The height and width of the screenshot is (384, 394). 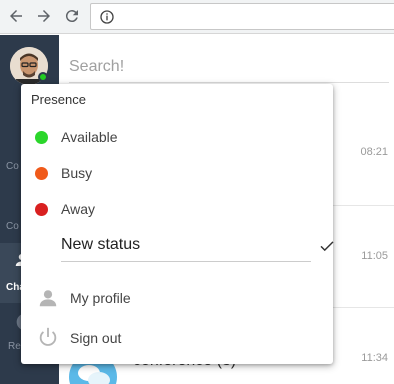 What do you see at coordinates (43, 77) in the screenshot?
I see `presence-indicator` at bounding box center [43, 77].